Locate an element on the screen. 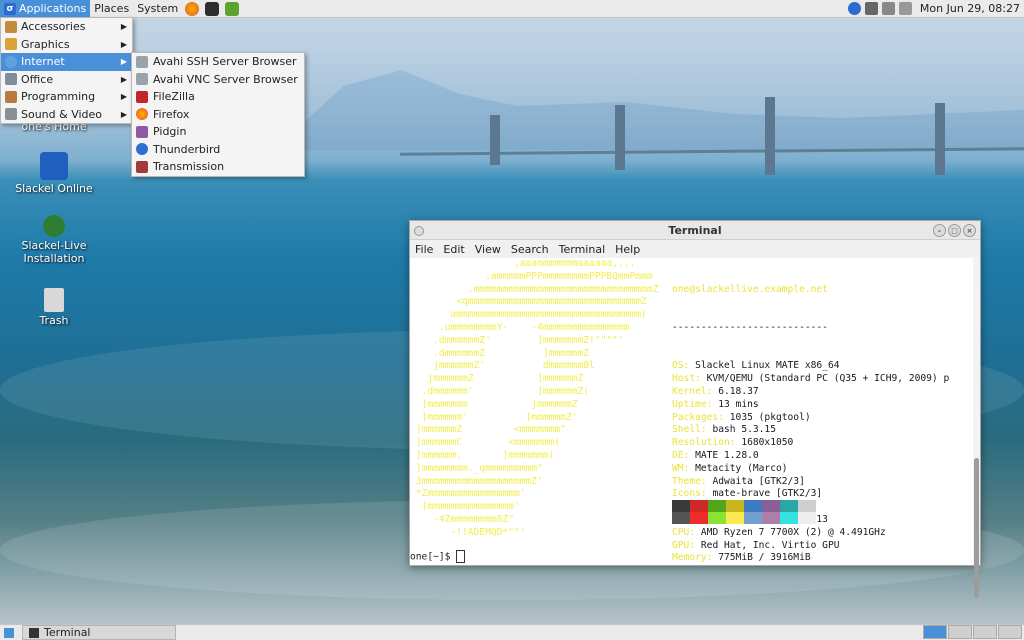 Image resolution: width=1024 pixels, height=640 pixels. desktop-slackel-live-icon: Slackel-Live Installation is located at coordinates (54, 240).